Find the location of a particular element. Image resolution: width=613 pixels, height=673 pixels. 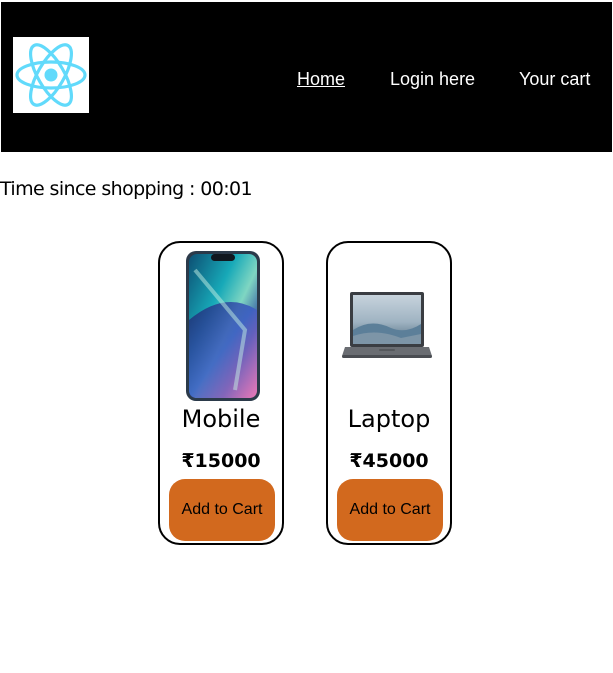

product-card-mobile: Mobile ₹15000 Add to Cart is located at coordinates (221, 393).